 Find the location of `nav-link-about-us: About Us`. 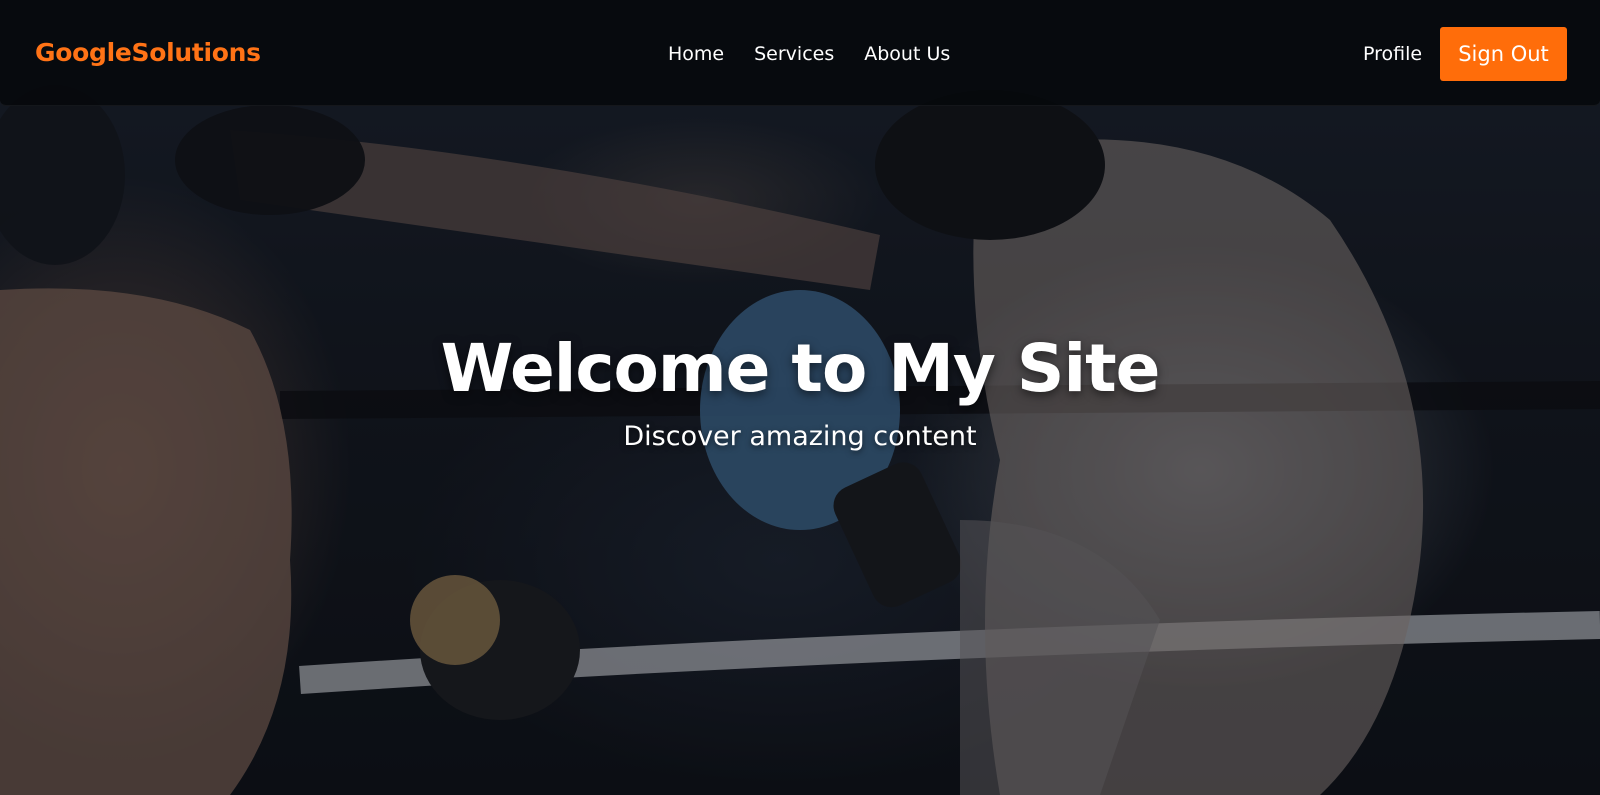

nav-link-about-us: About Us is located at coordinates (907, 54).